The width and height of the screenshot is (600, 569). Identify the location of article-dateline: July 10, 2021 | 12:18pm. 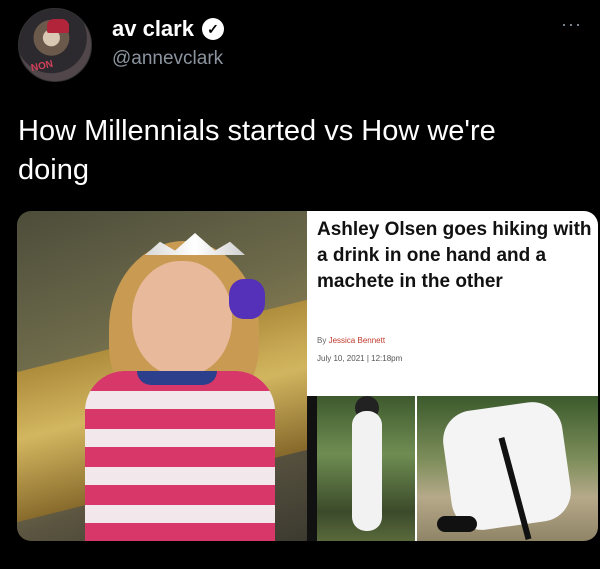
(359, 358).